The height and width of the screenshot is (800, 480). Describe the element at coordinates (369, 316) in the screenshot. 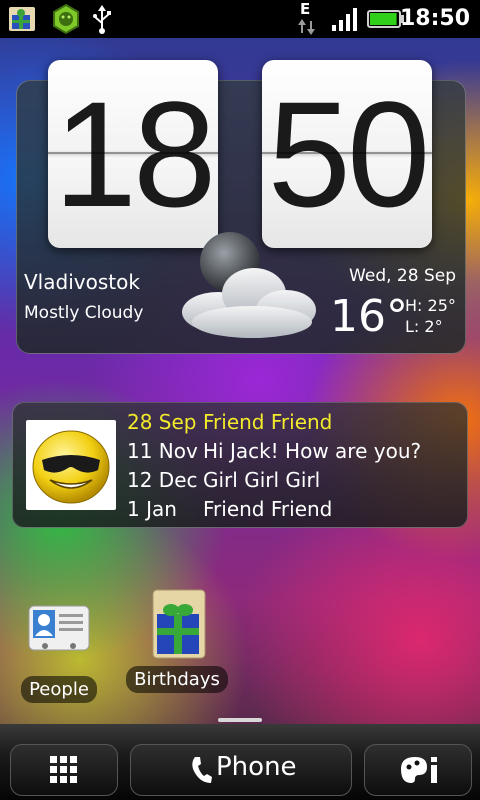

I see `weather-temperature: 16°` at that location.